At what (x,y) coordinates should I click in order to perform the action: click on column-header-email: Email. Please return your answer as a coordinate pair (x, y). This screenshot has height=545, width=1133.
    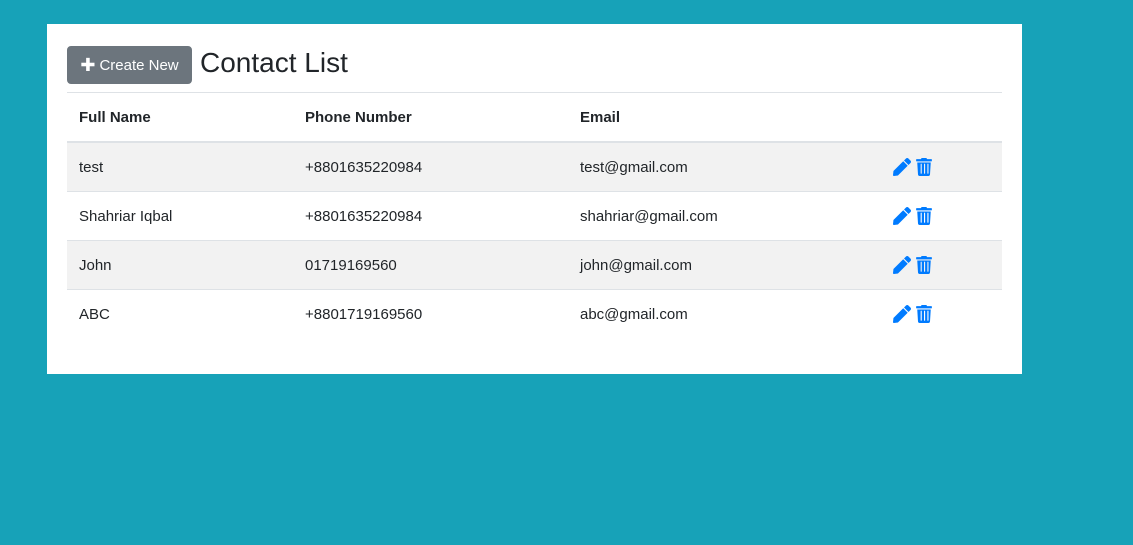
    Looking at the image, I should click on (724, 118).